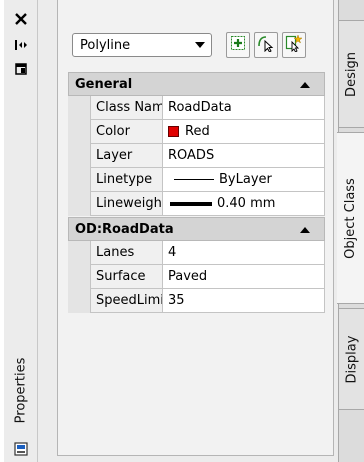  I want to click on property-value: ByLayer, so click(243, 180).